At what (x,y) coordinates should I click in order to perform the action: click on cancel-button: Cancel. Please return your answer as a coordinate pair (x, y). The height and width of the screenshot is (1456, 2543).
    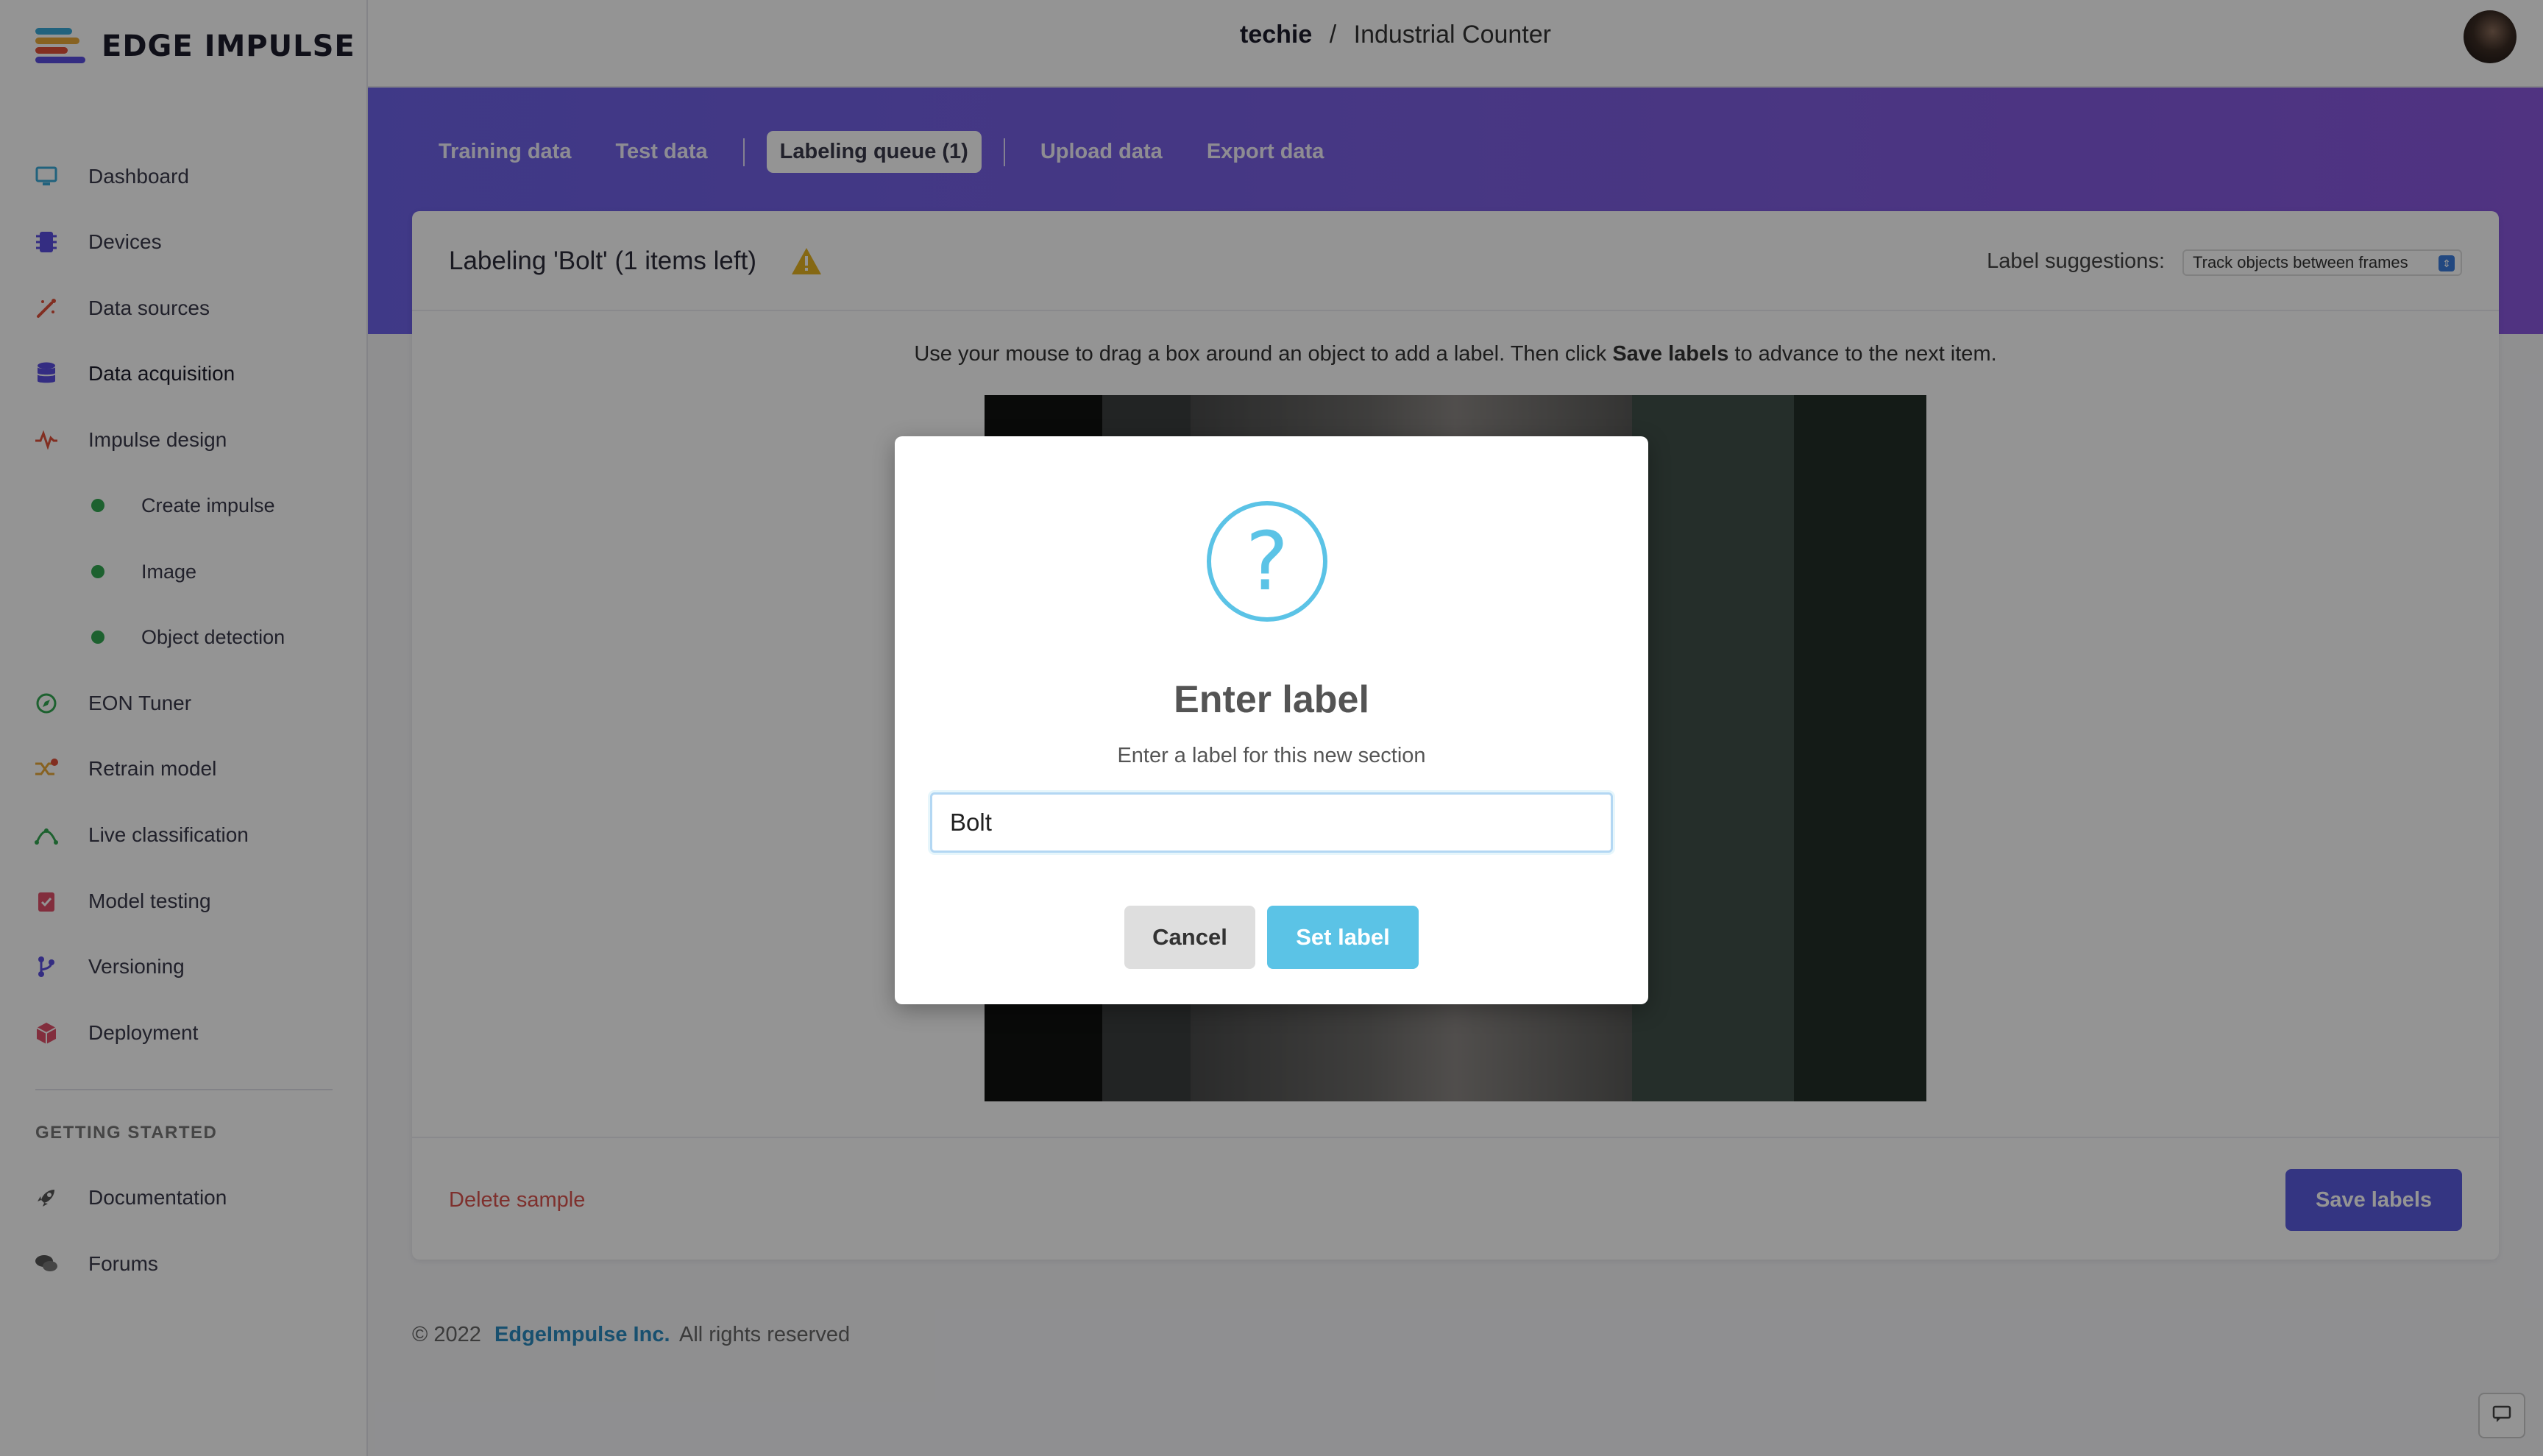
    Looking at the image, I should click on (1189, 937).